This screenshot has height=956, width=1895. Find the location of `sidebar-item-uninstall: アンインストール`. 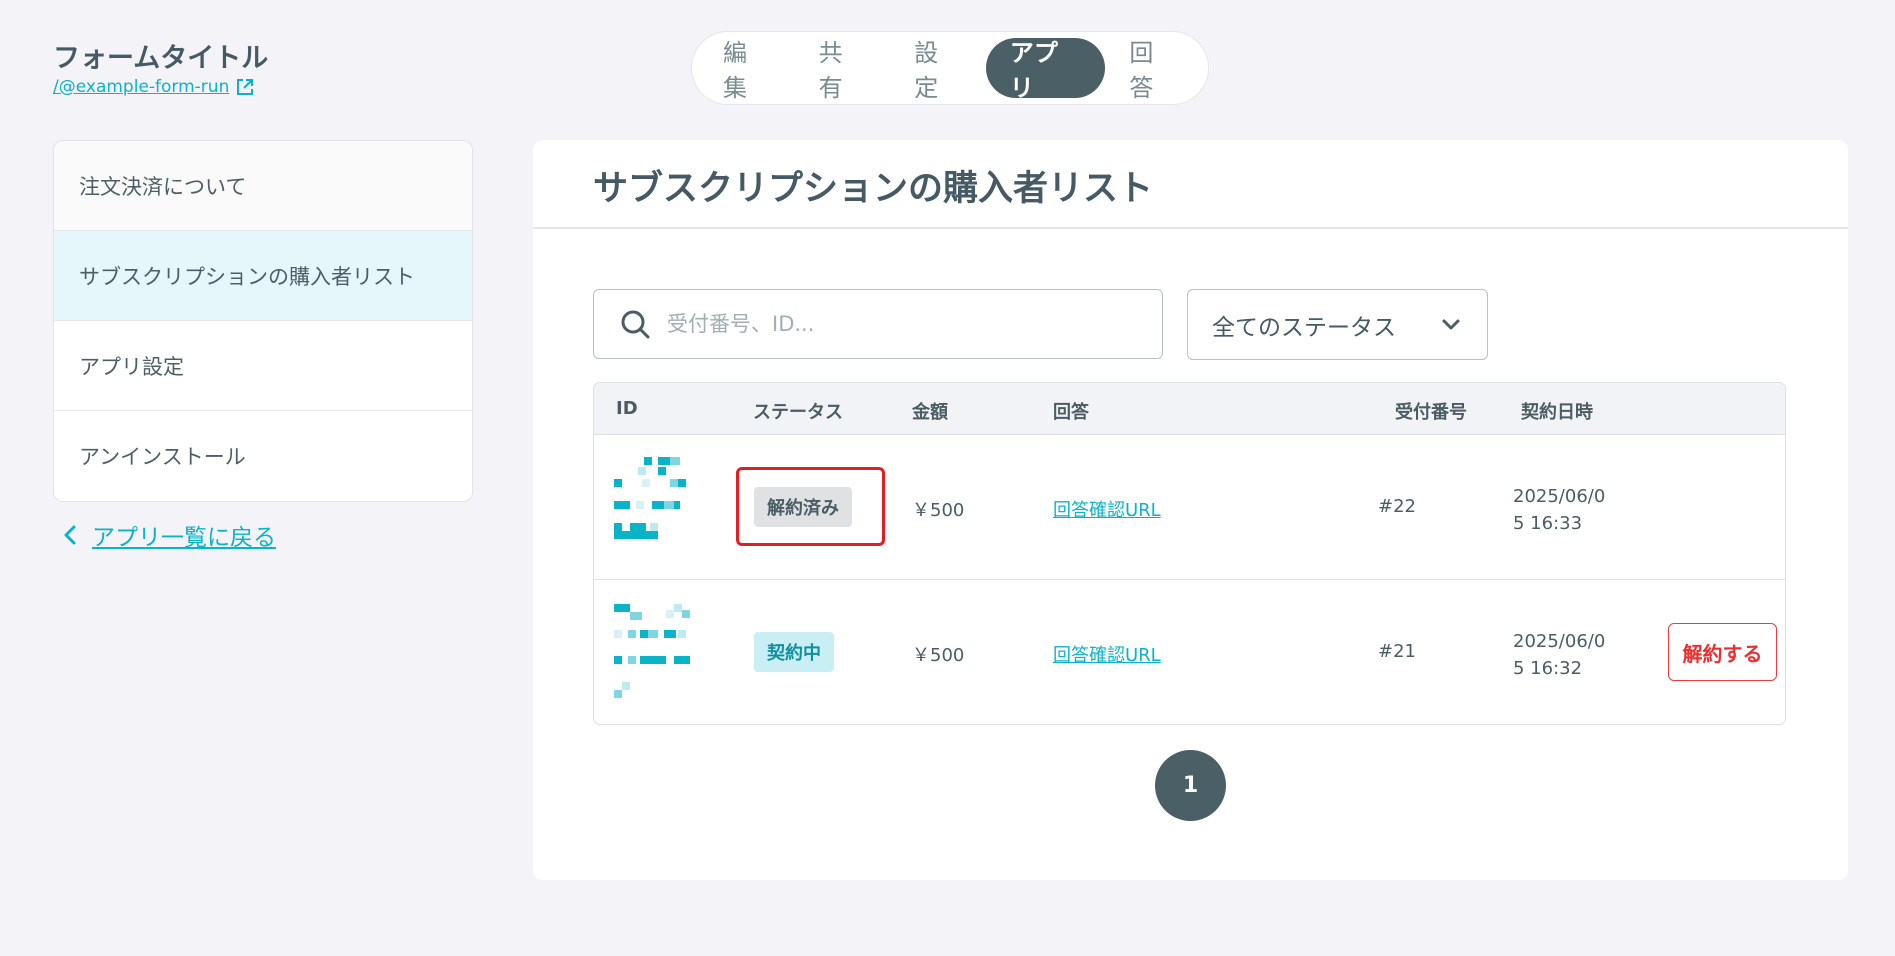

sidebar-item-uninstall: アンインストール is located at coordinates (263, 456).